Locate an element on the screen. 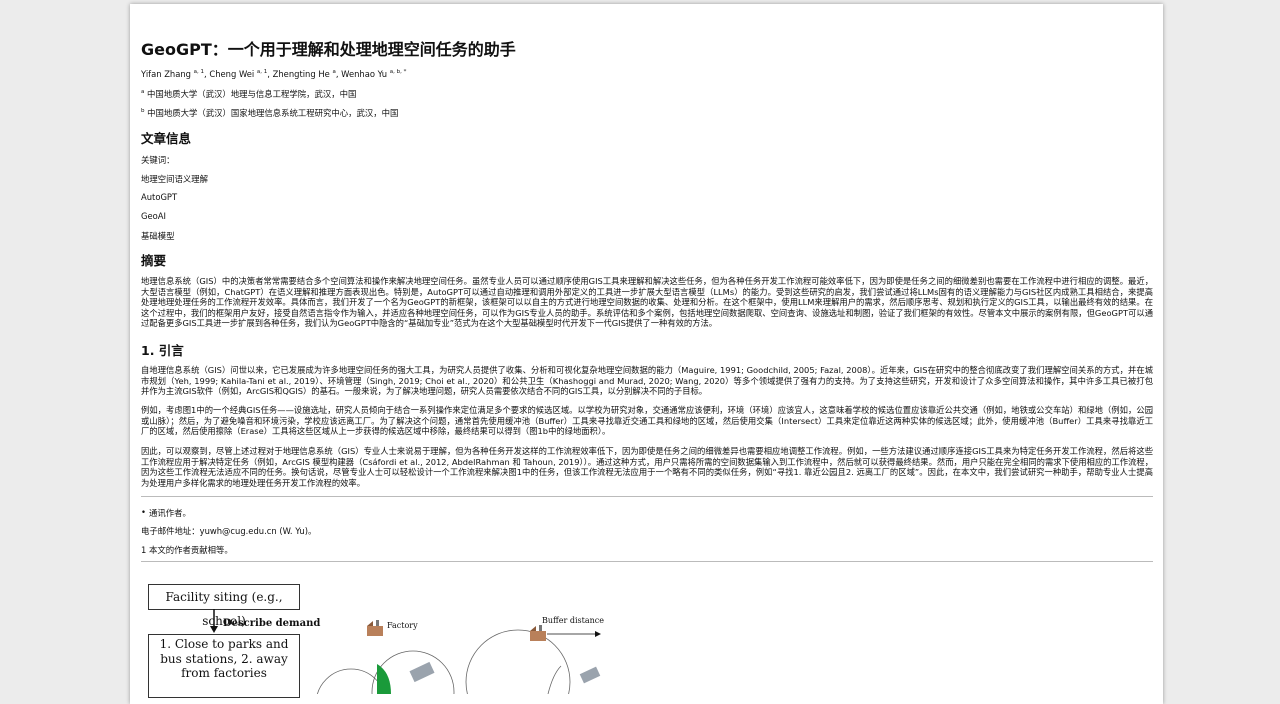  buffer-distance-label: Buffer distance is located at coordinates (573, 620).